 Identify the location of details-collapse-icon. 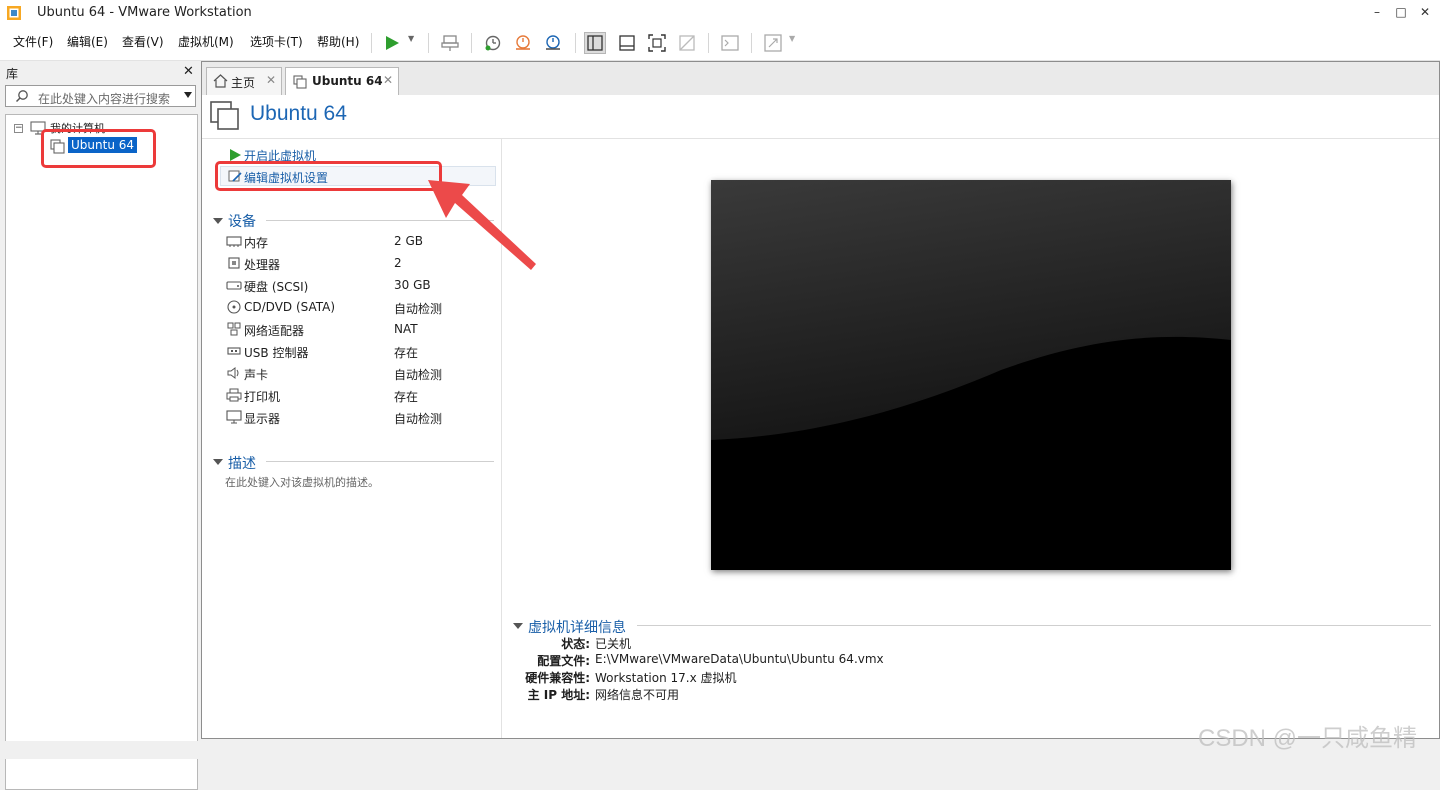
(518, 626).